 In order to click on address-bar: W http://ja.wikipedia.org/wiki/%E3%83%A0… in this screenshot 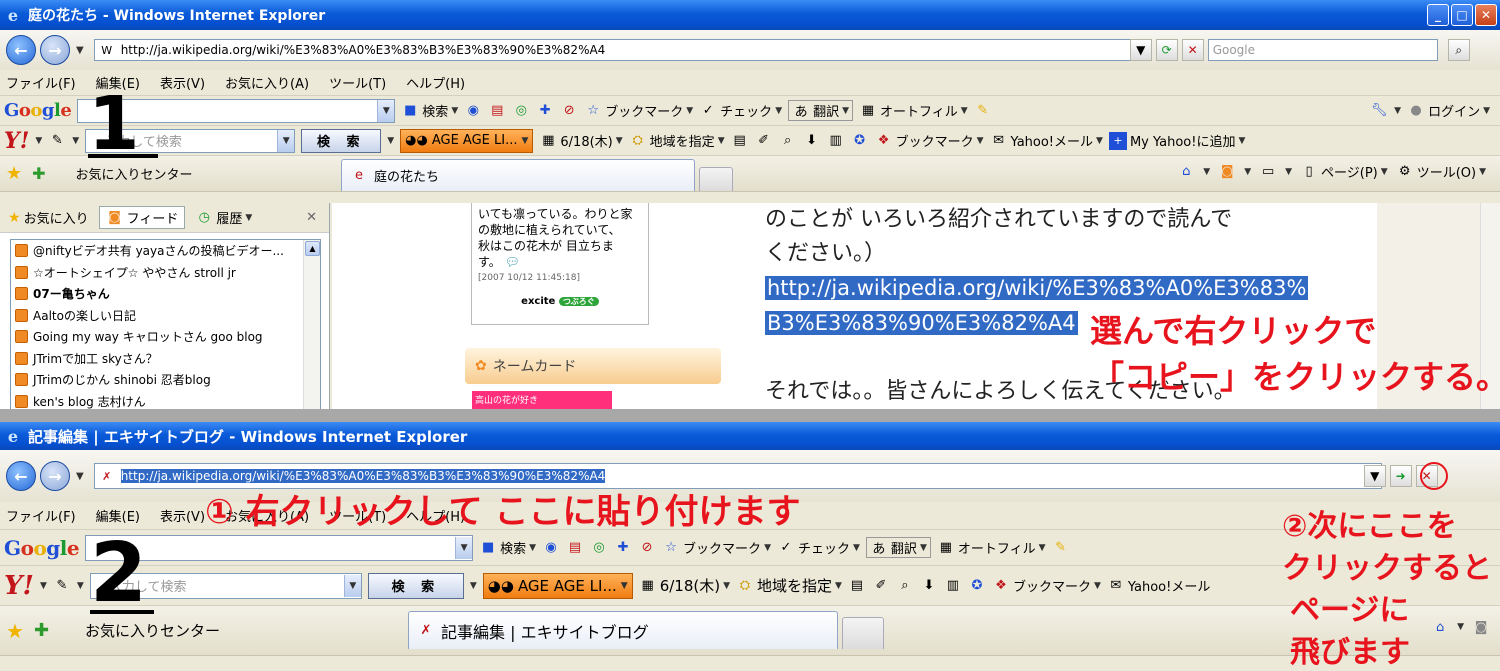, I will do `click(620, 50)`.